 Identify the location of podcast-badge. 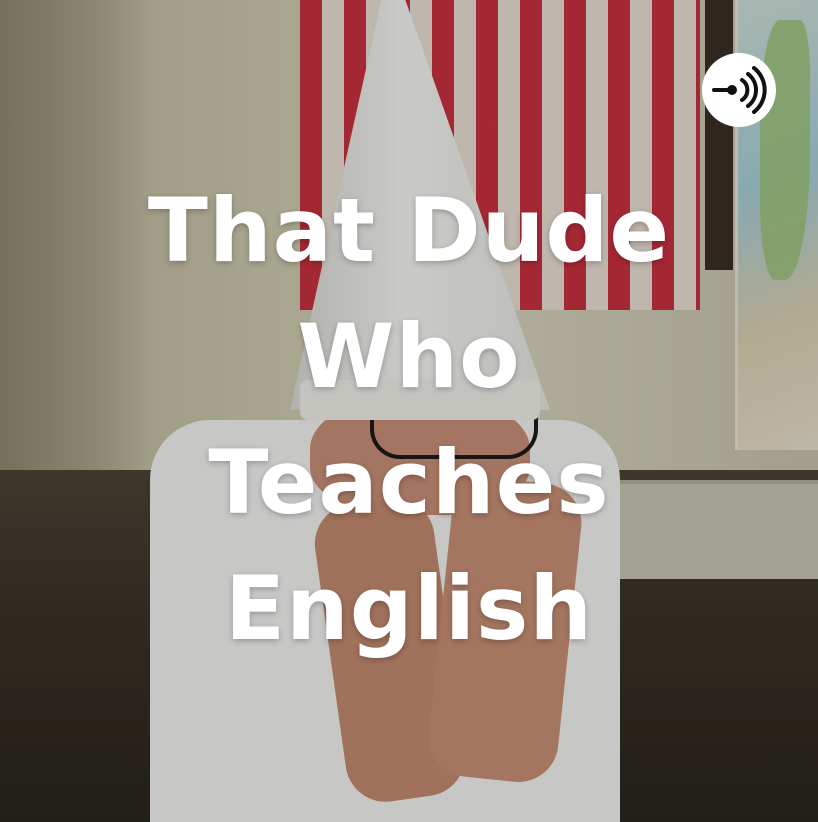
(739, 90).